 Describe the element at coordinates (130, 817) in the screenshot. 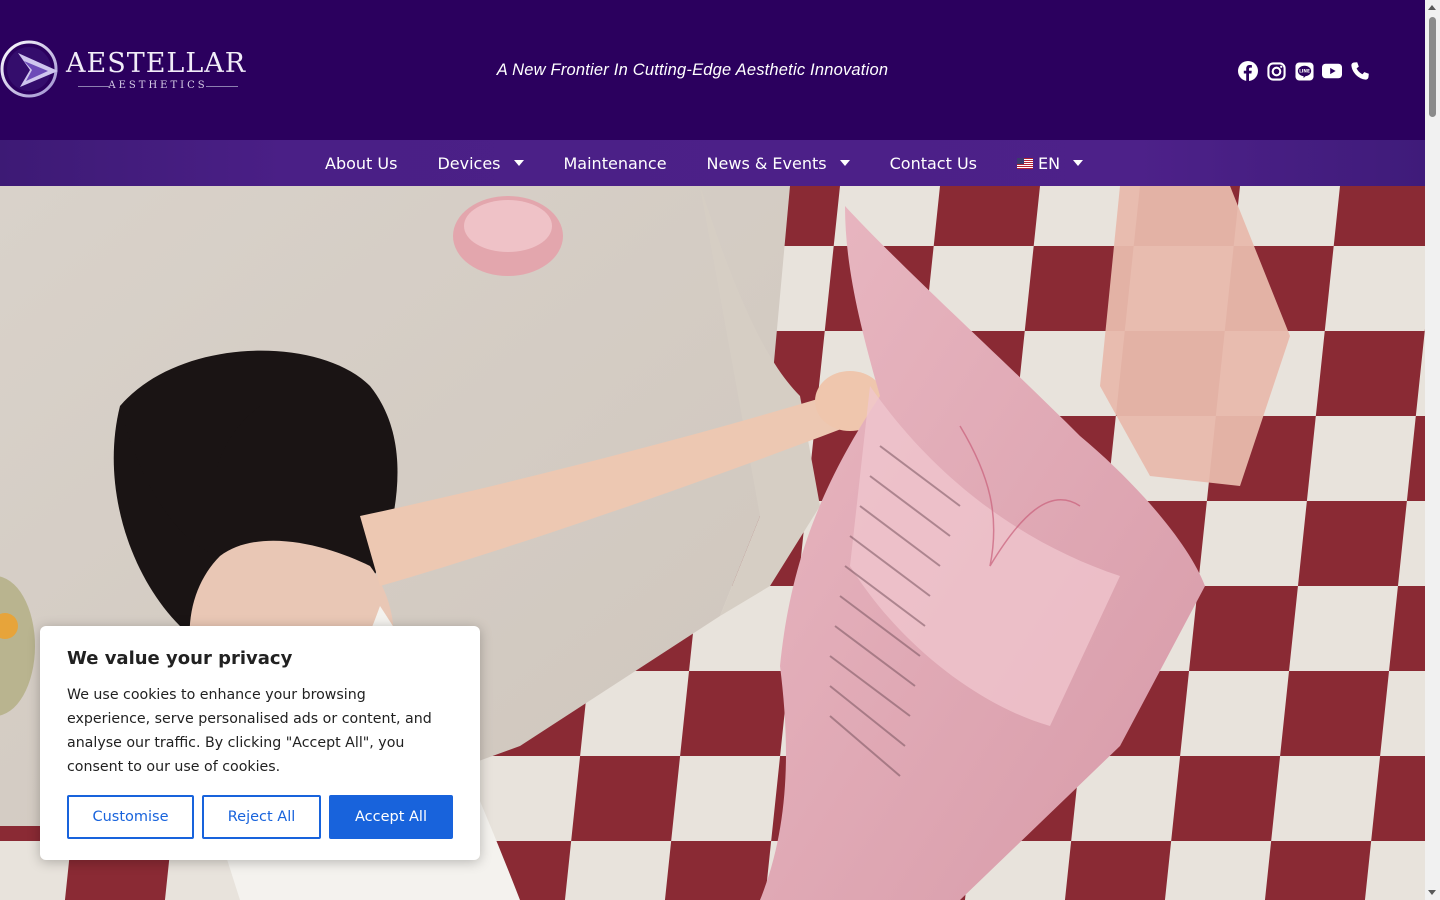

I see `customise-button: Customise` at that location.